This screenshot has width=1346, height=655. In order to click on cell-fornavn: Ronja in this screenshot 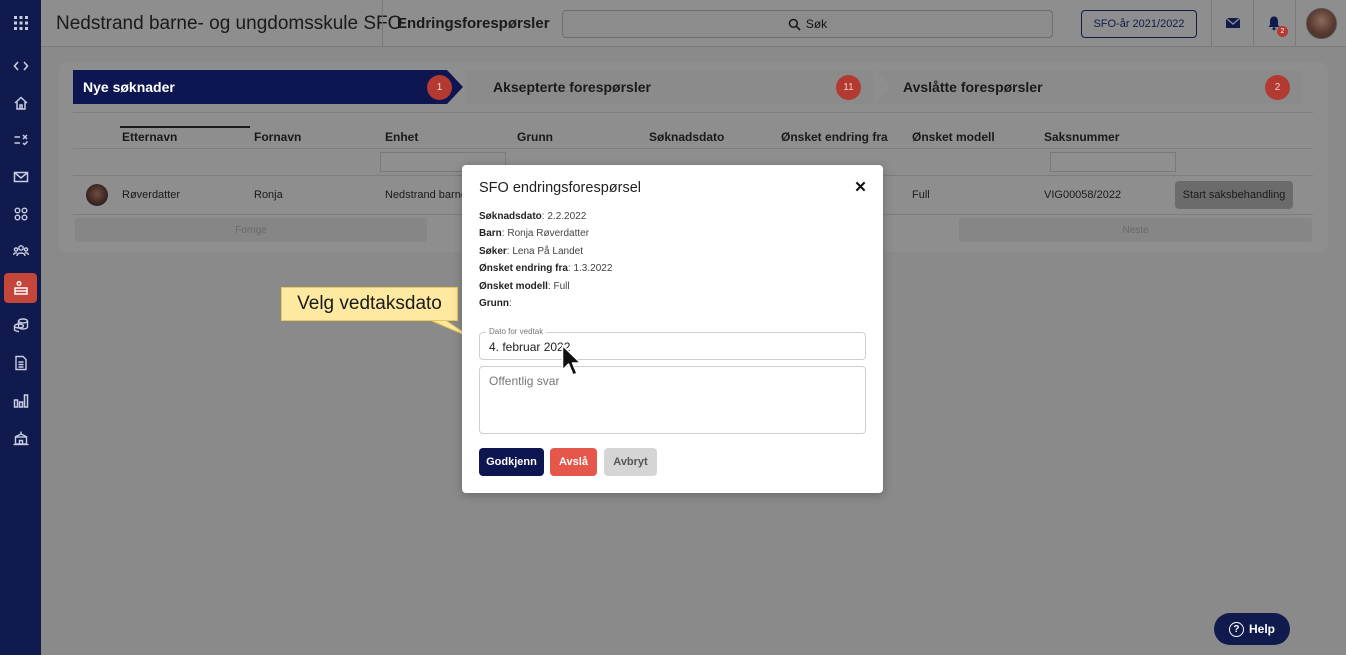, I will do `click(268, 195)`.